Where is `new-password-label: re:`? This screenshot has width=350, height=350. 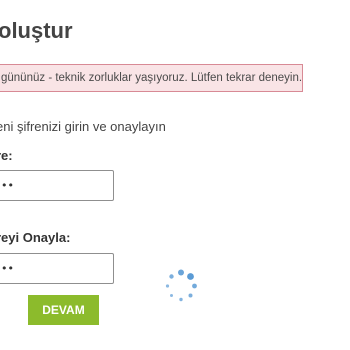 new-password-label: re: is located at coordinates (6, 155).